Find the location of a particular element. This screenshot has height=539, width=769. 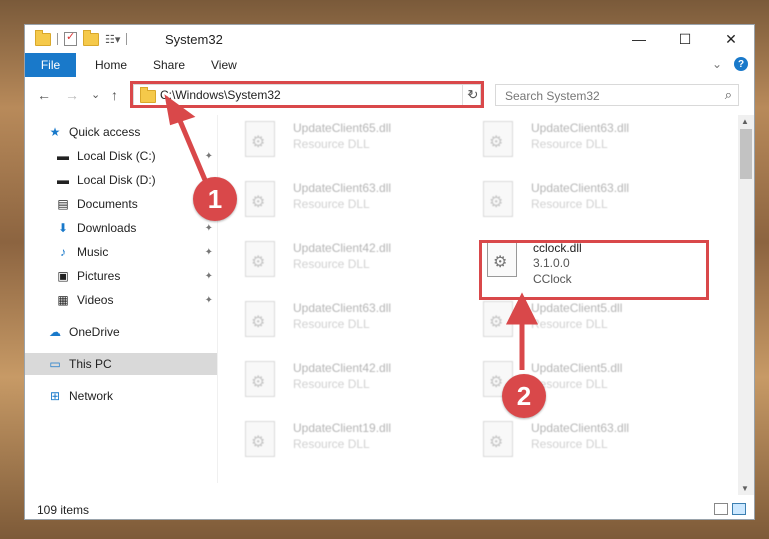

collapse-ribbon-icon: ⌄ is located at coordinates (717, 64).